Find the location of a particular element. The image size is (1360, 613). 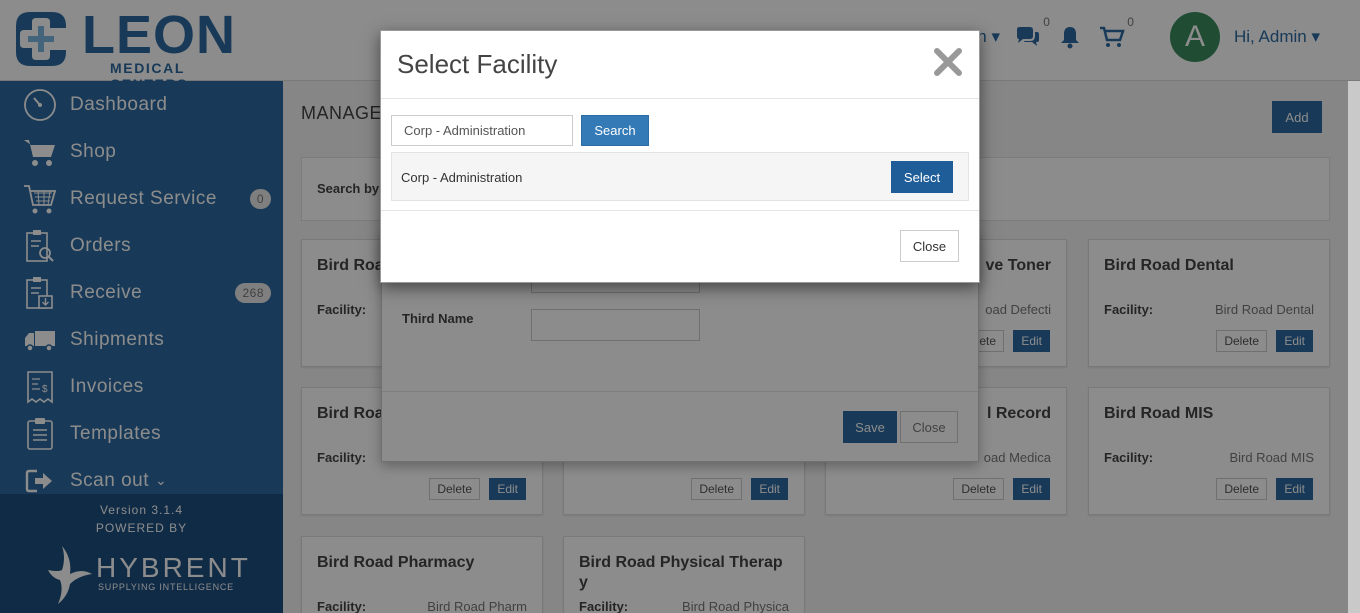

facility-search-input is located at coordinates (482, 130).